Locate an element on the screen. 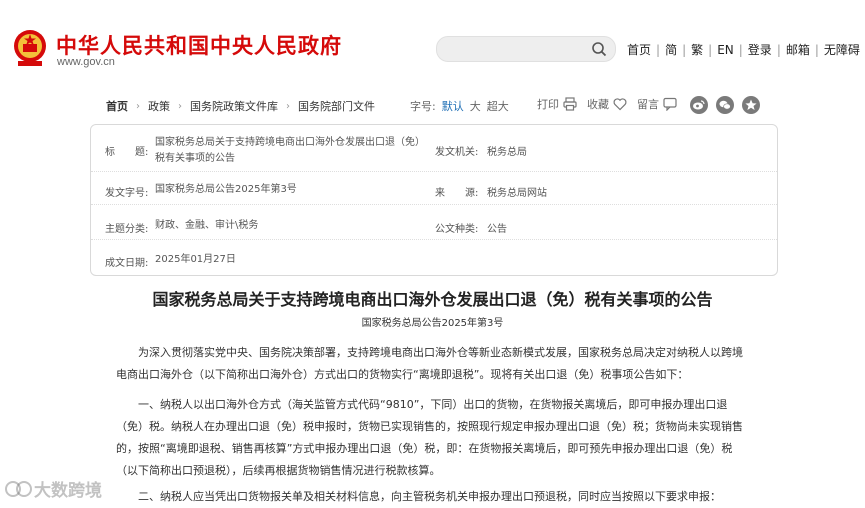 The height and width of the screenshot is (508, 865). font-size-switcher: 字号: 默认 大 超大 is located at coordinates (462, 106).